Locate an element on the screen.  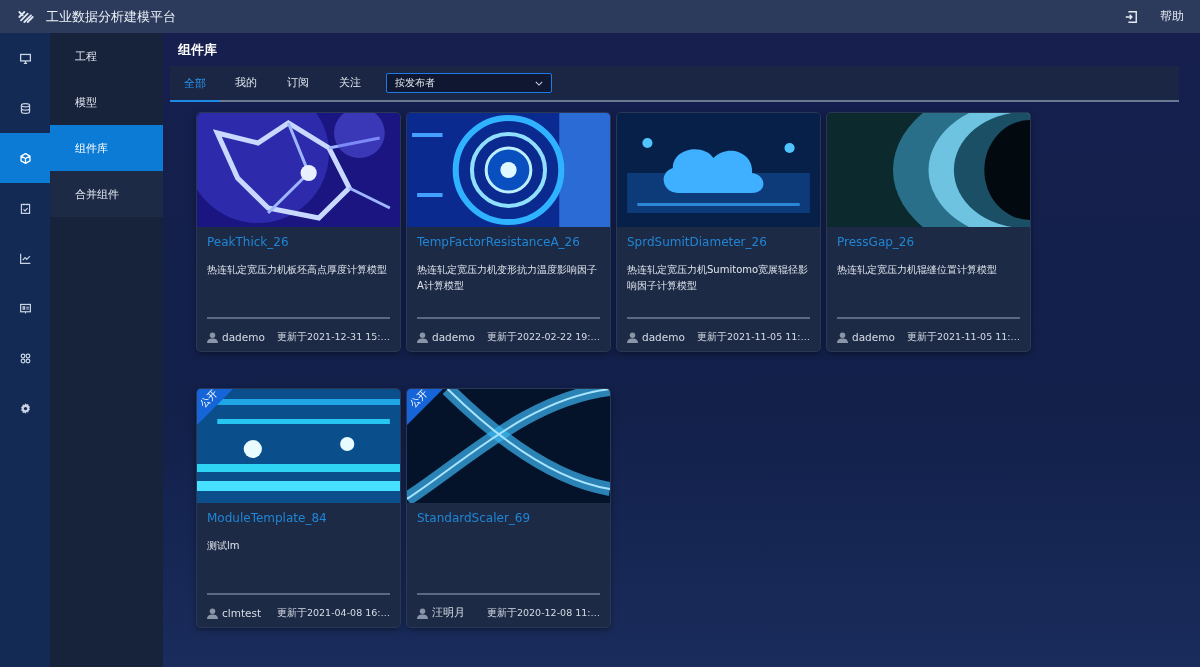
help-link: 帮助 is located at coordinates (1172, 16).